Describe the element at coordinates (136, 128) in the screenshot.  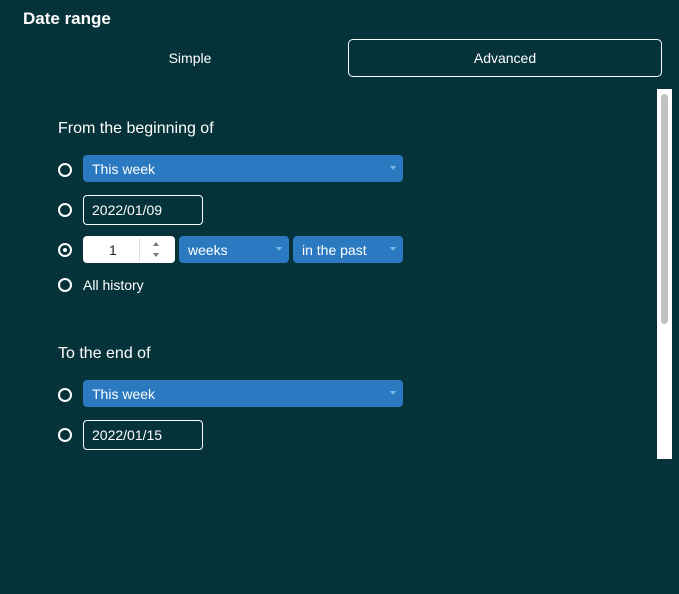
I see `from-heading: From the beginning of` at that location.